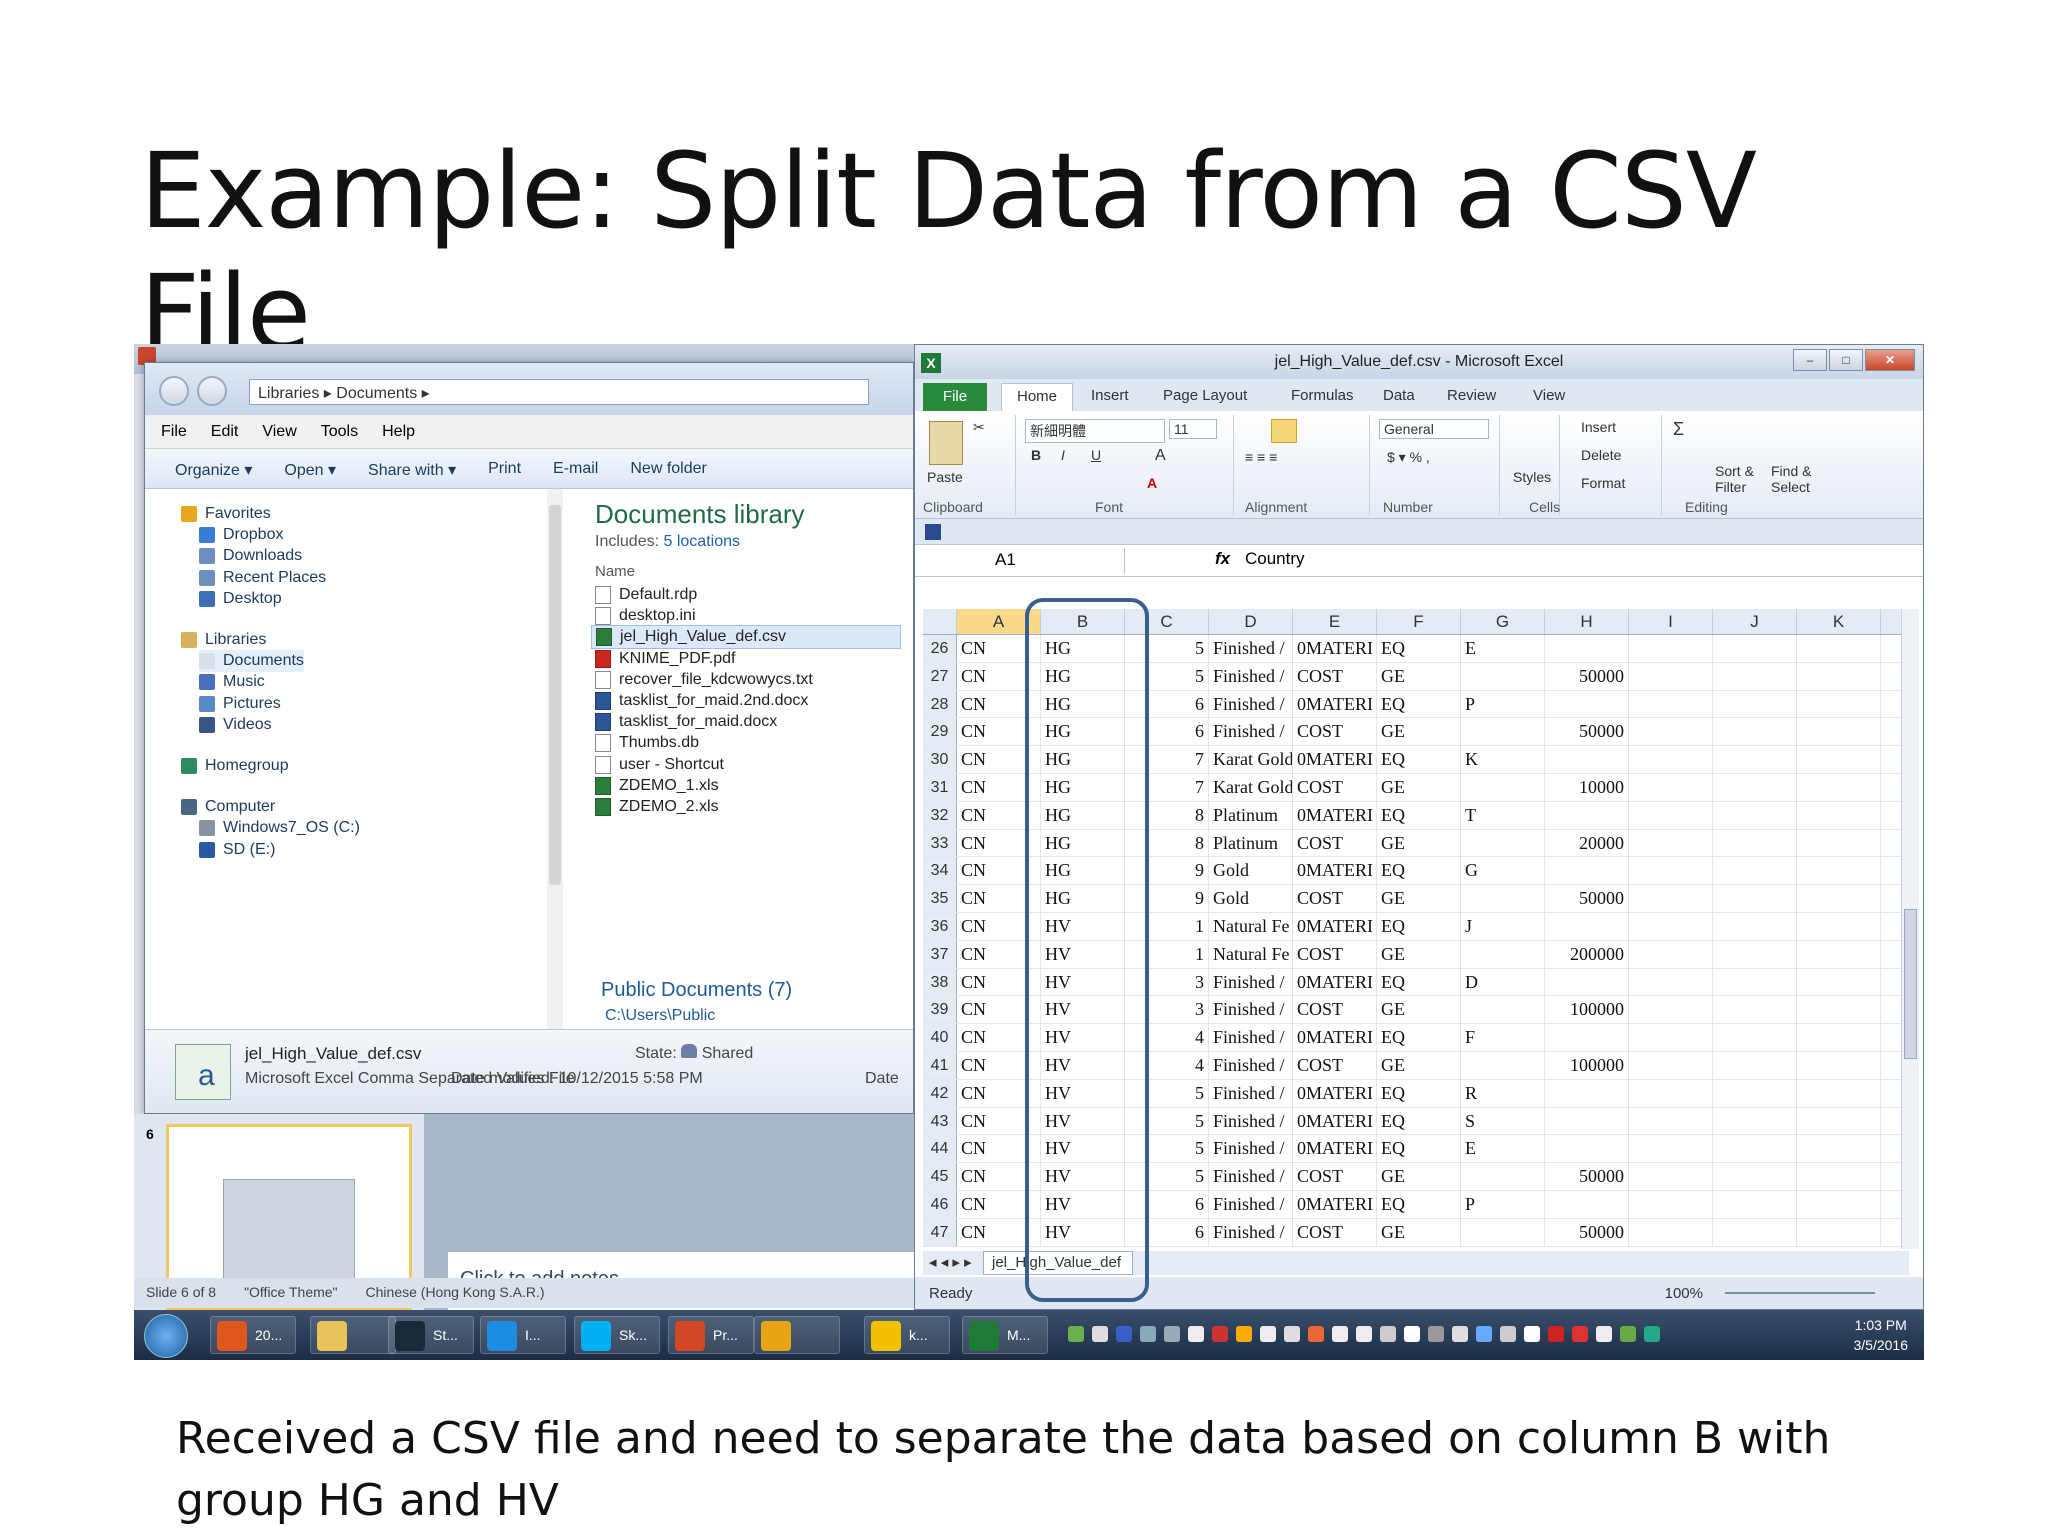 Image resolution: width=2048 pixels, height=1536 pixels. I want to click on tree-item: Desktop, so click(240, 599).